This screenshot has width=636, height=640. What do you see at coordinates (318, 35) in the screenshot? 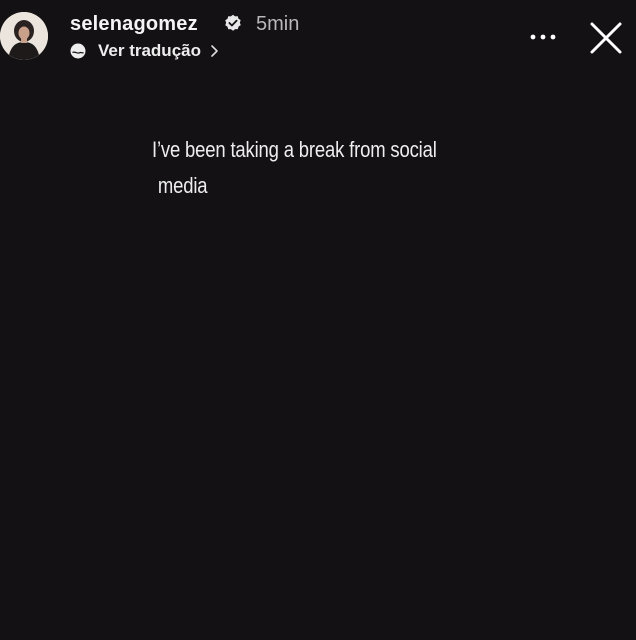
I see `story-header: selenagomez 5min Ver tradução` at bounding box center [318, 35].